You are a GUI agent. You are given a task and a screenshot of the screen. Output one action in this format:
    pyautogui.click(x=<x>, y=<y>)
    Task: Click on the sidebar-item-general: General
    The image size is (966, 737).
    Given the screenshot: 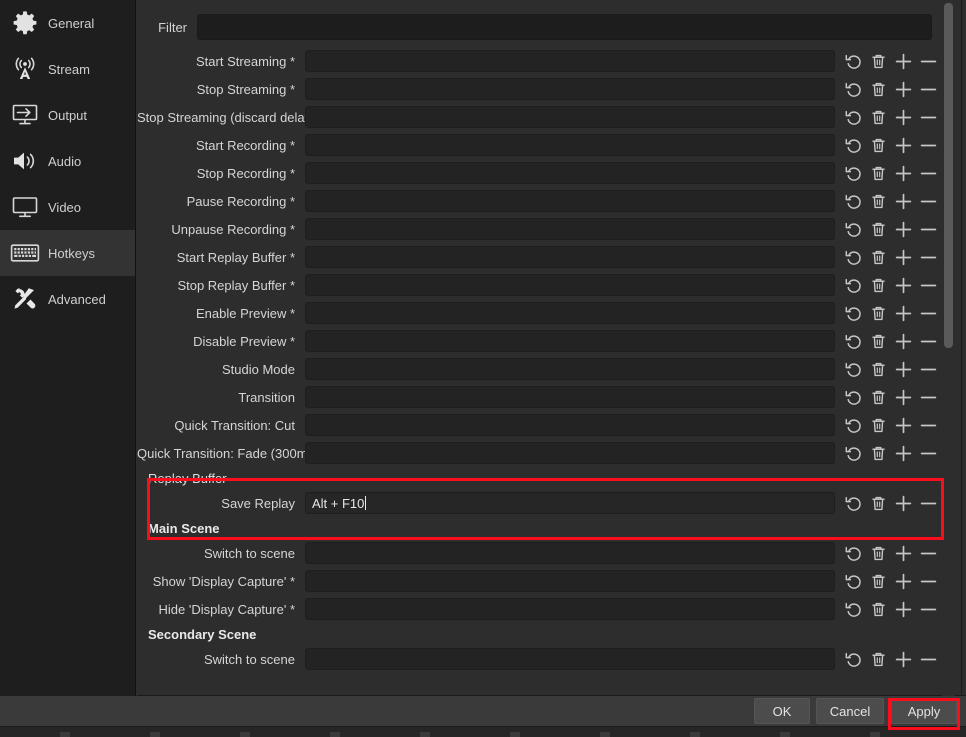 What is the action you would take?
    pyautogui.click(x=67, y=23)
    